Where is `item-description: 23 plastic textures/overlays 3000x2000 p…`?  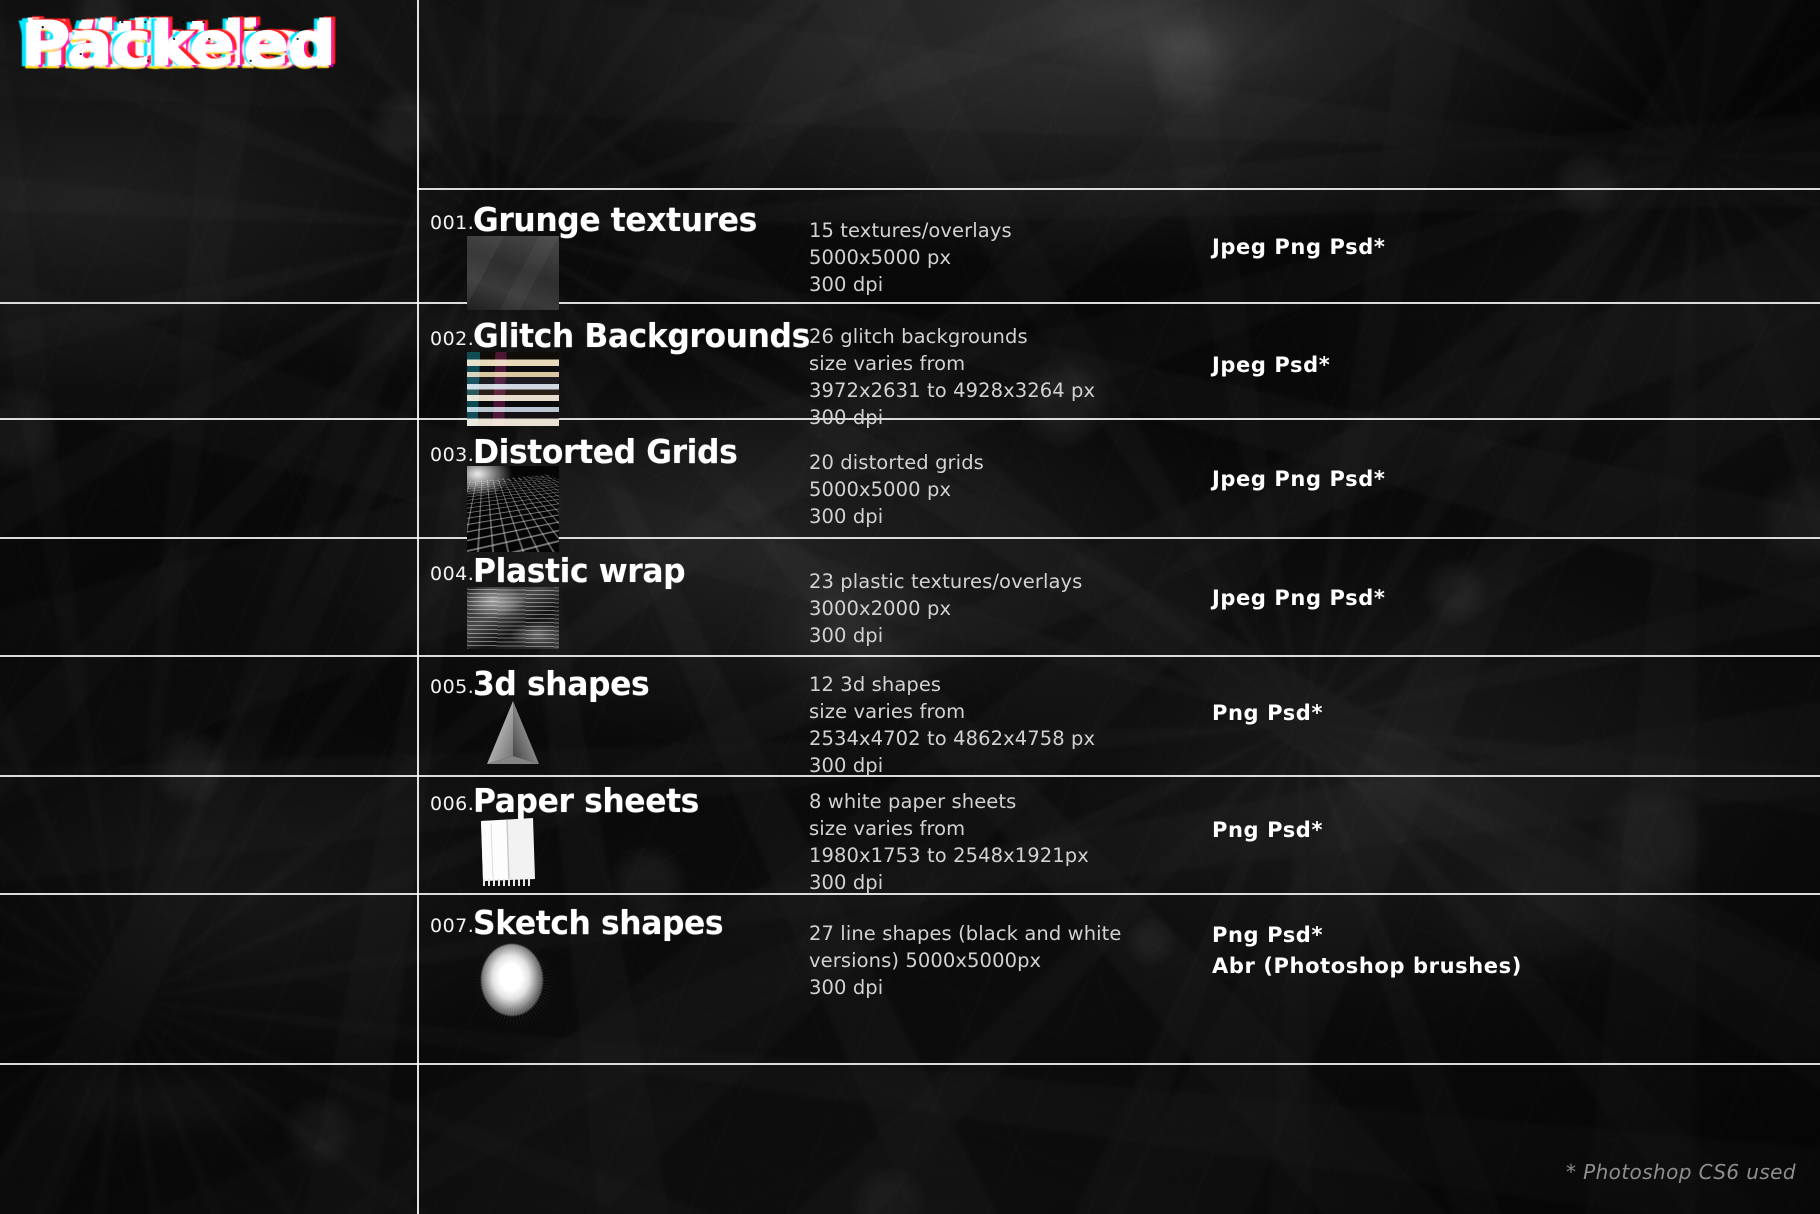
item-description: 23 plastic textures/overlays 3000x2000 p… is located at coordinates (946, 608).